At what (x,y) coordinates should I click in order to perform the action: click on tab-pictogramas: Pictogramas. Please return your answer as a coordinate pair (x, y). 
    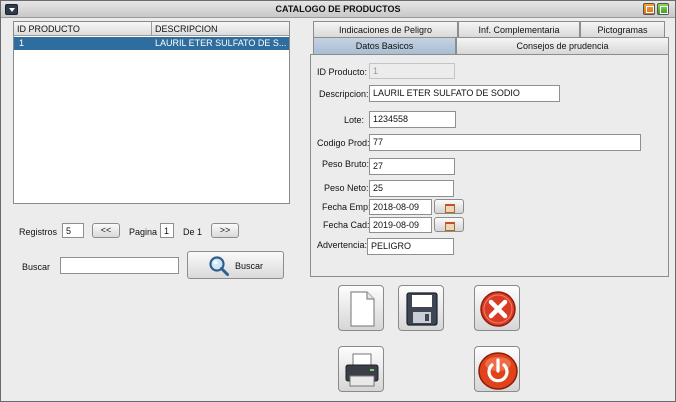
    Looking at the image, I should click on (622, 29).